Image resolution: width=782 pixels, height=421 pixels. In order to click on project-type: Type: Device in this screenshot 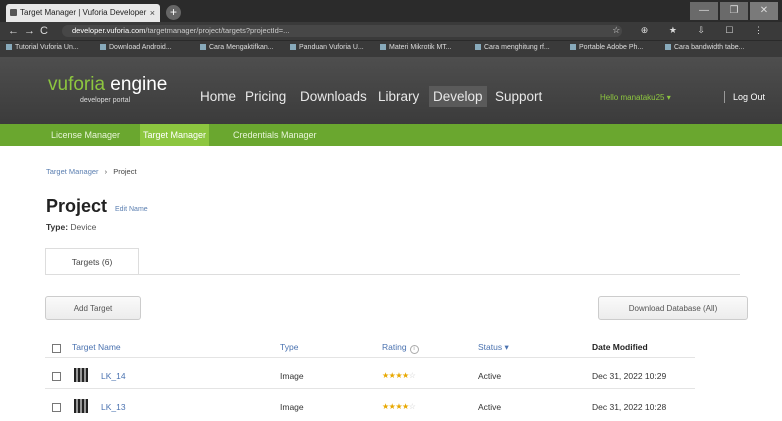, I will do `click(71, 227)`.